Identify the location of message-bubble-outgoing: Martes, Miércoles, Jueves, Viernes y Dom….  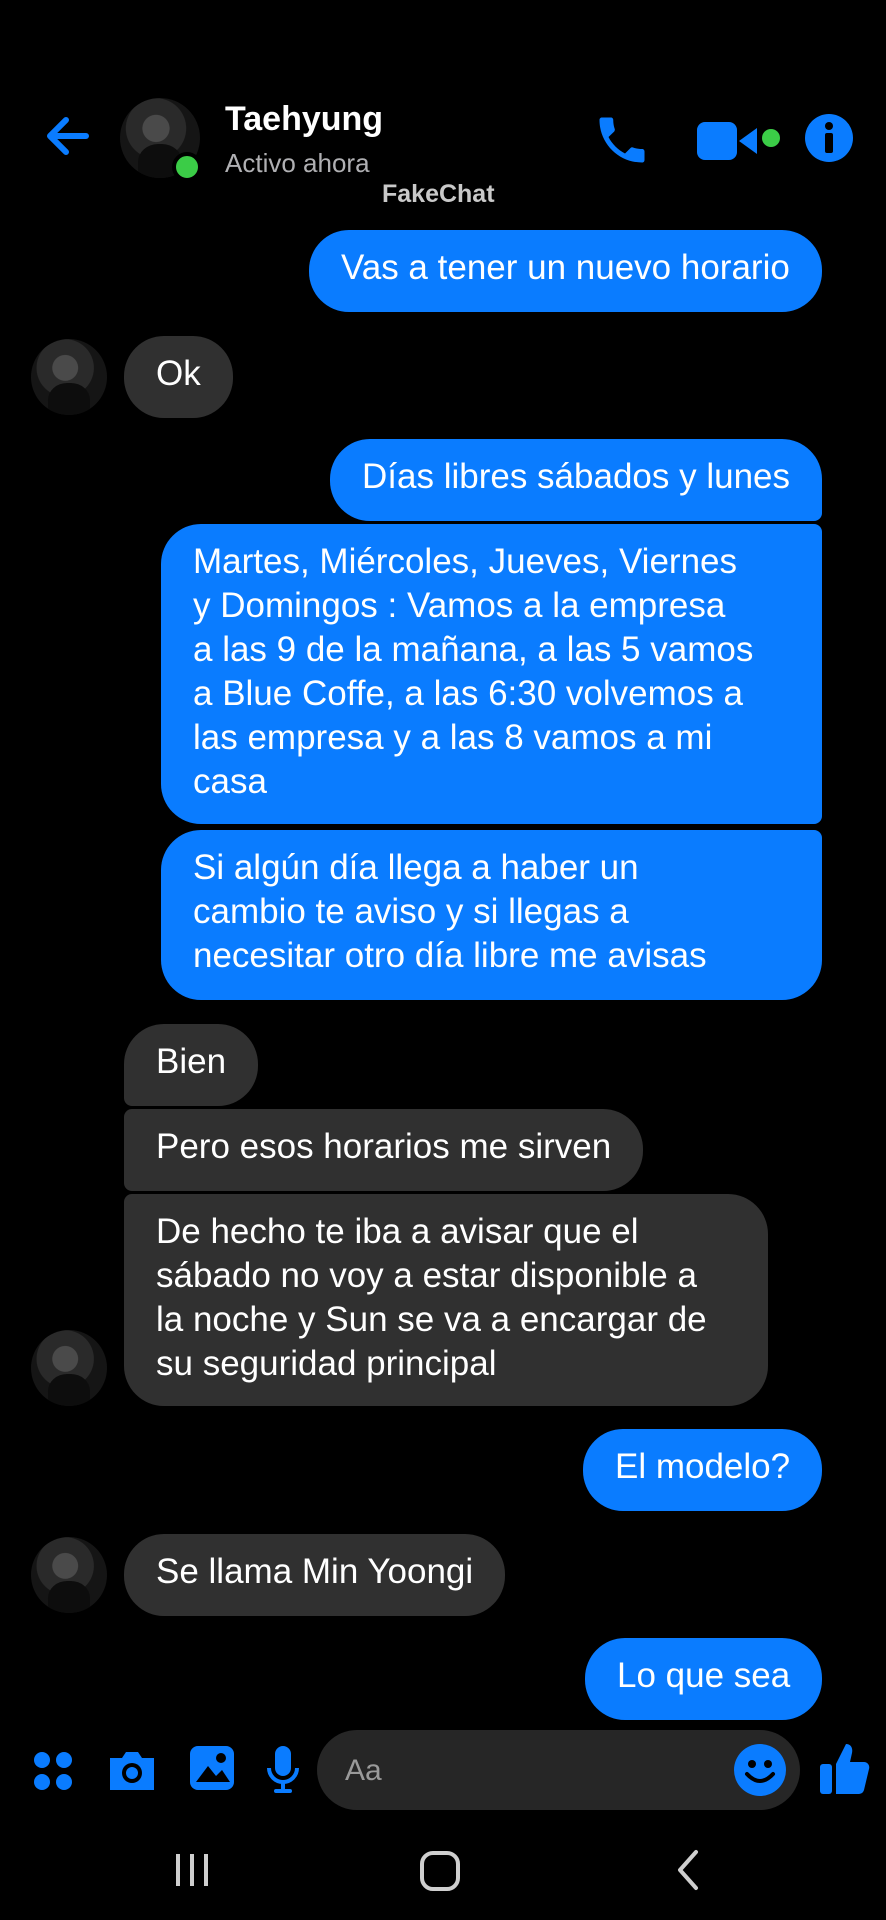
(491, 674).